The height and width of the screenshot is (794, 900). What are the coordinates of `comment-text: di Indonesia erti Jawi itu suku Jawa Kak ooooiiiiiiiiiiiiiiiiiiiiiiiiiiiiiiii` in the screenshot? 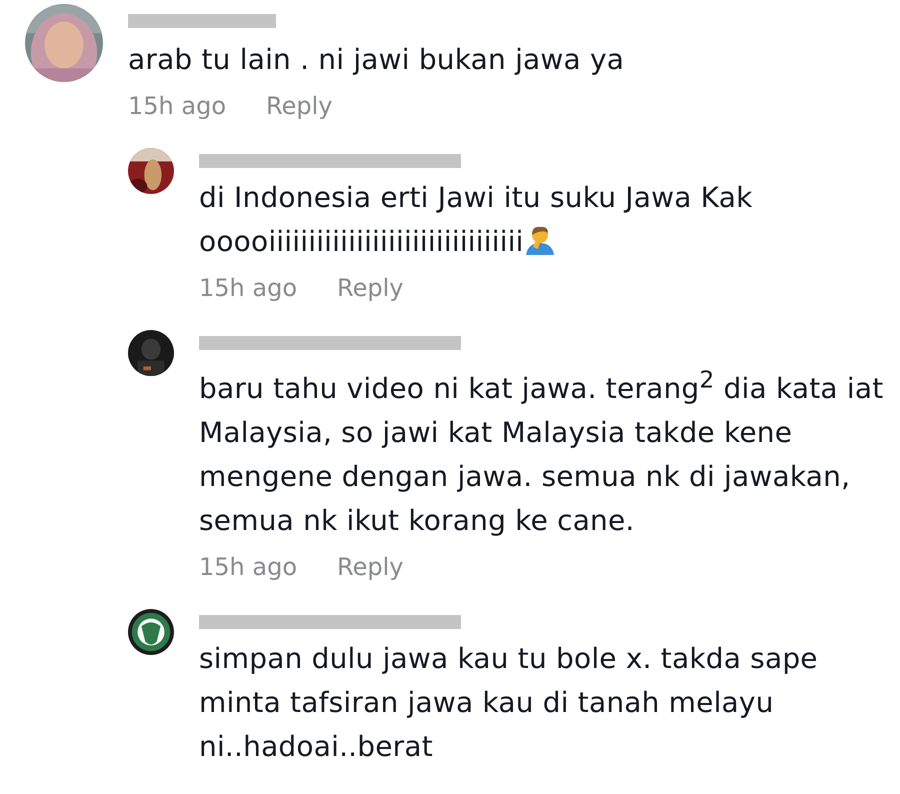 It's located at (476, 219).